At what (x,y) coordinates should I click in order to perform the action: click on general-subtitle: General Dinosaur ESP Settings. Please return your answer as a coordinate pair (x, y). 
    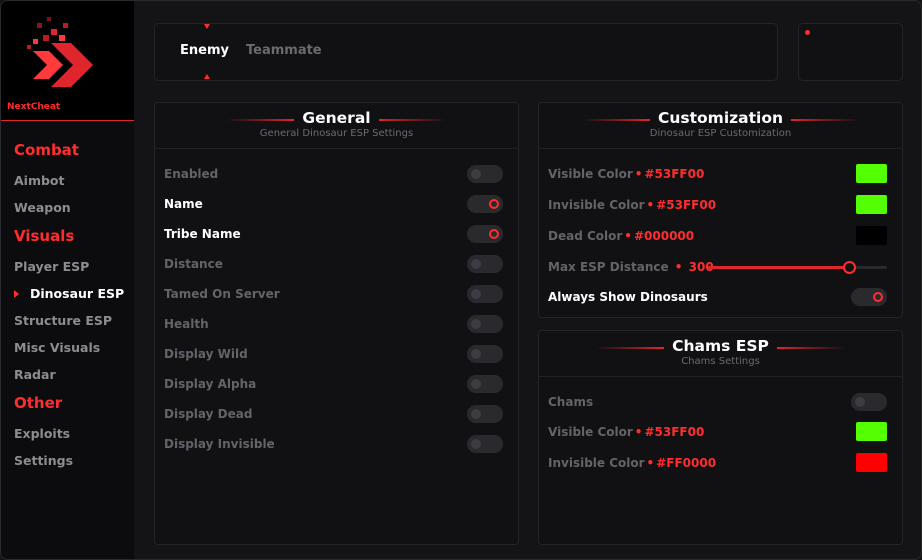
    Looking at the image, I should click on (336, 133).